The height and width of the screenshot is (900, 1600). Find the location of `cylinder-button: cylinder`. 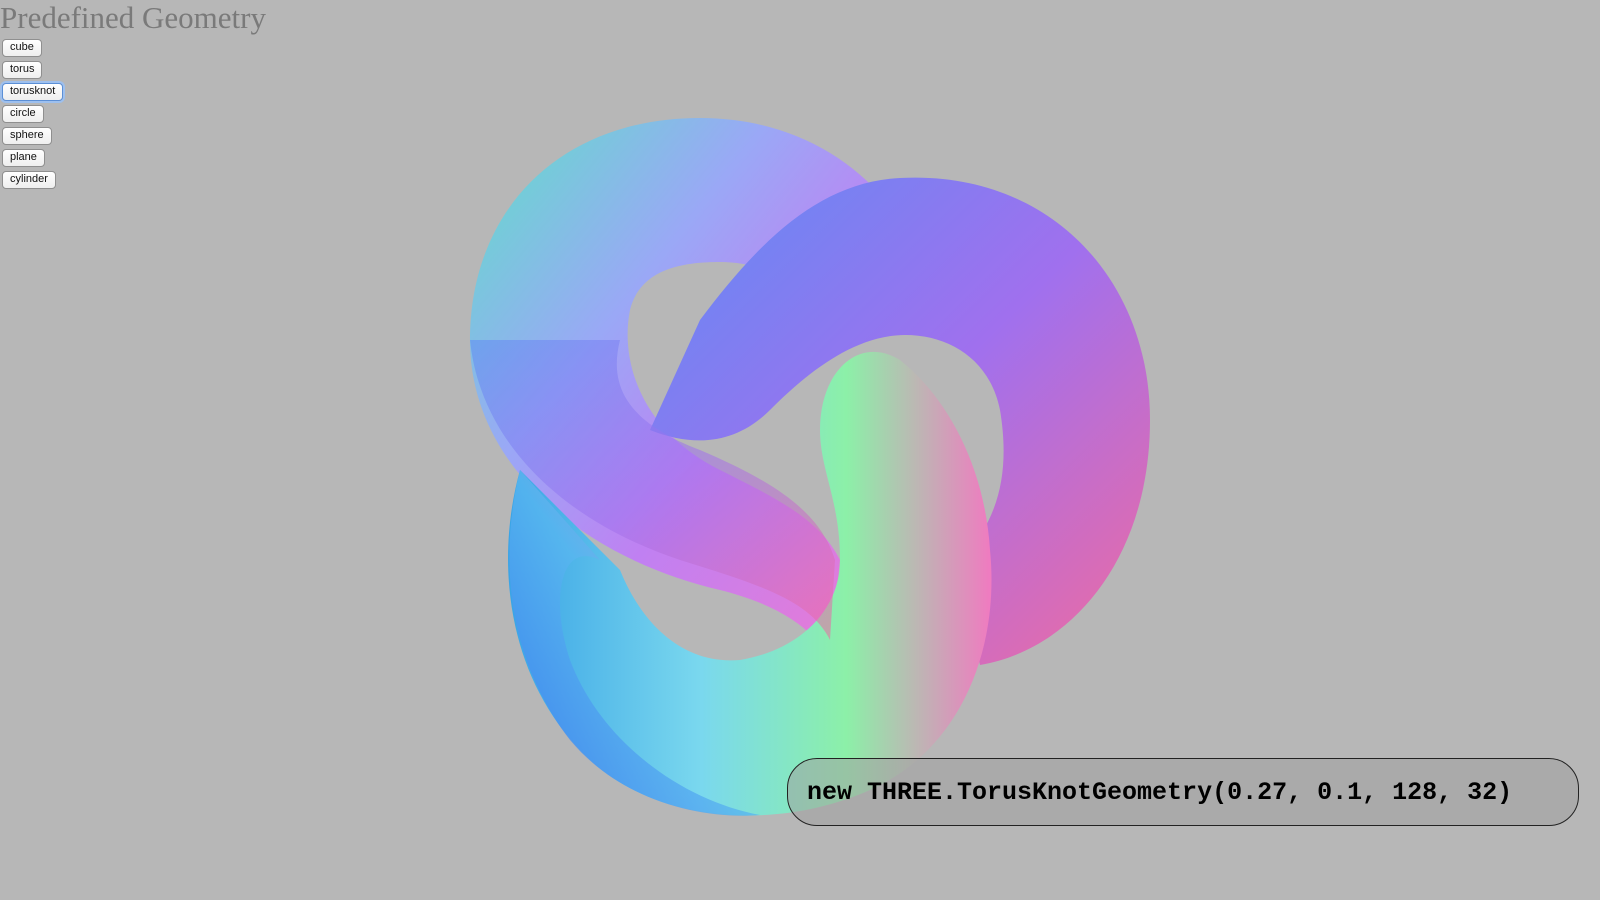

cylinder-button: cylinder is located at coordinates (29, 180).